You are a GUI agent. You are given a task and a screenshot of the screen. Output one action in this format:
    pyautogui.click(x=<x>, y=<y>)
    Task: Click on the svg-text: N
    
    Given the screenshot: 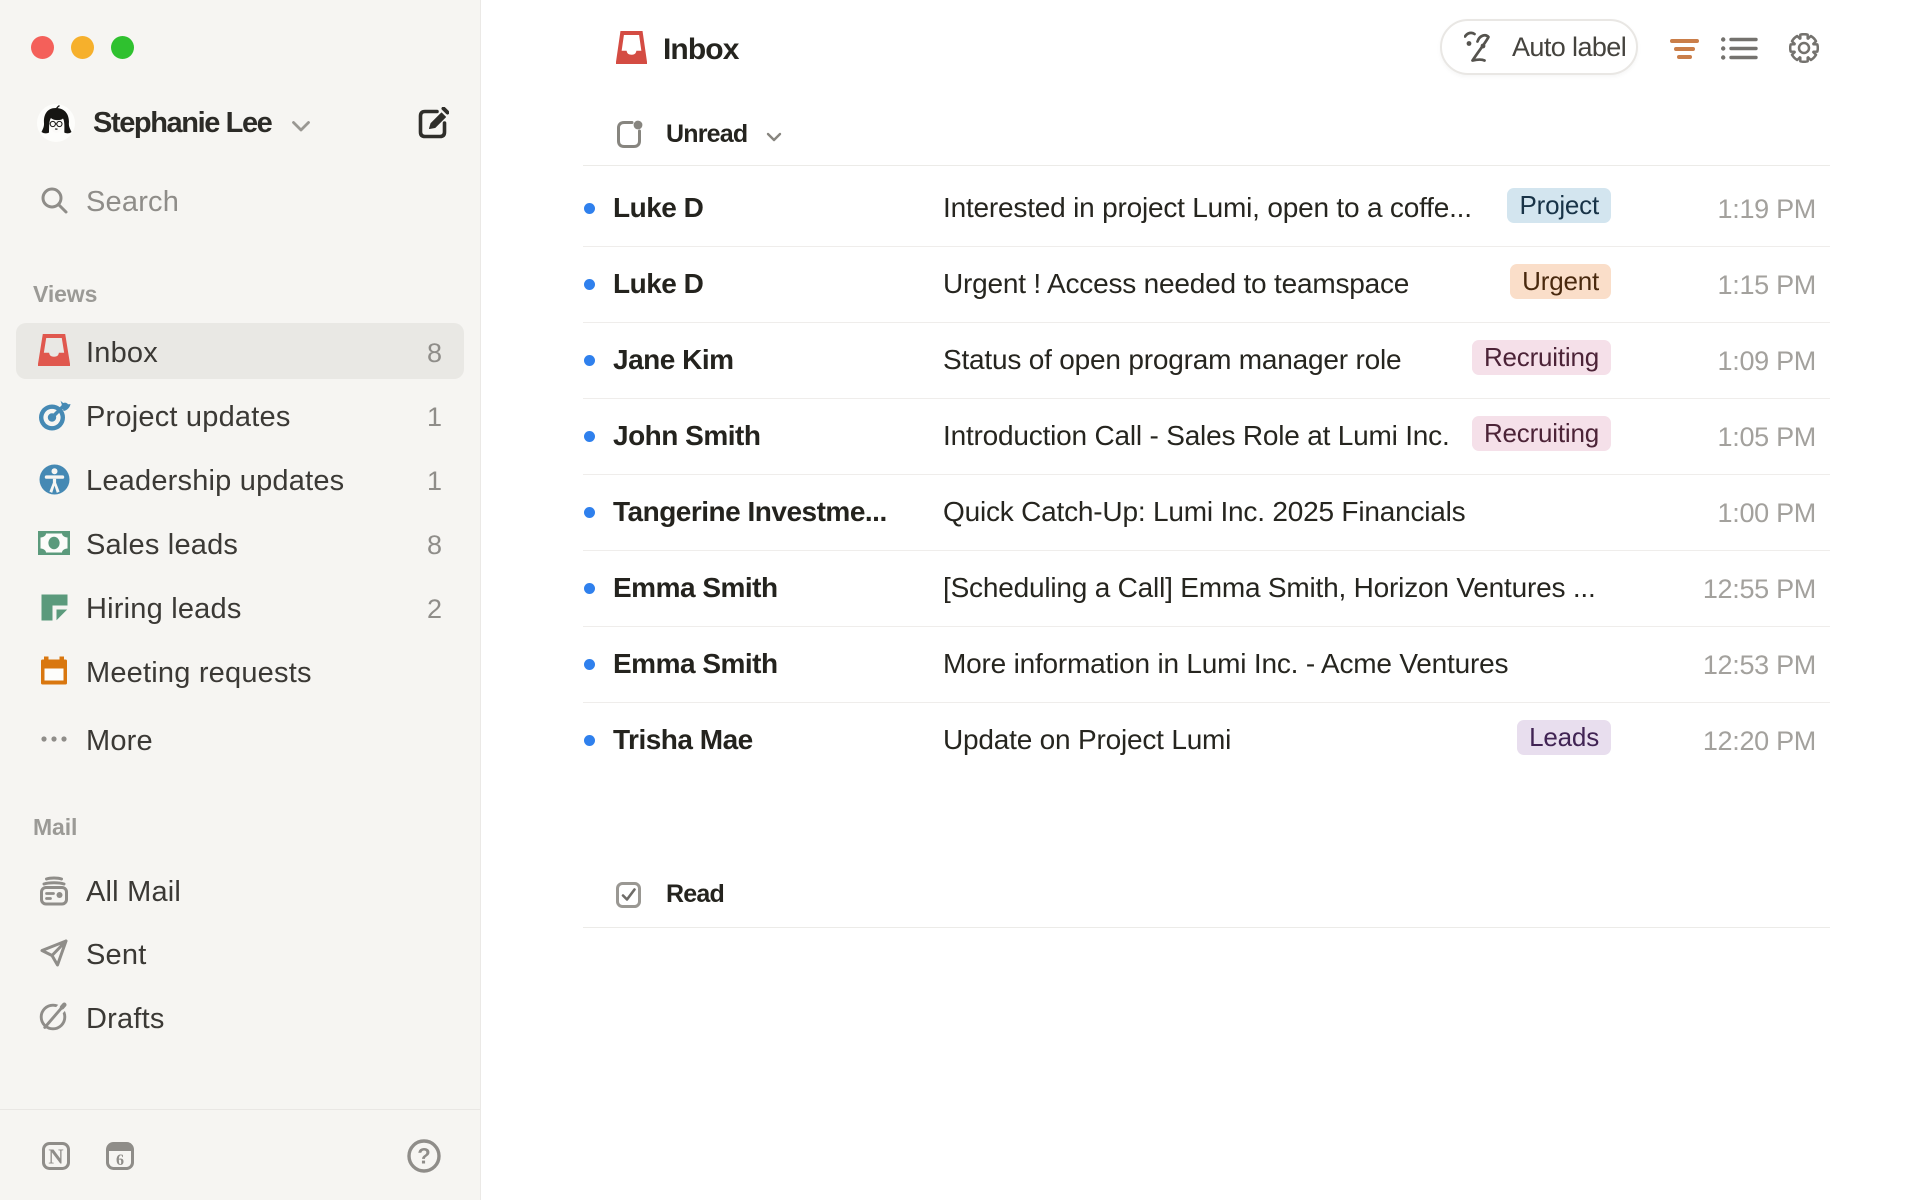 What is the action you would take?
    pyautogui.click(x=55, y=1157)
    